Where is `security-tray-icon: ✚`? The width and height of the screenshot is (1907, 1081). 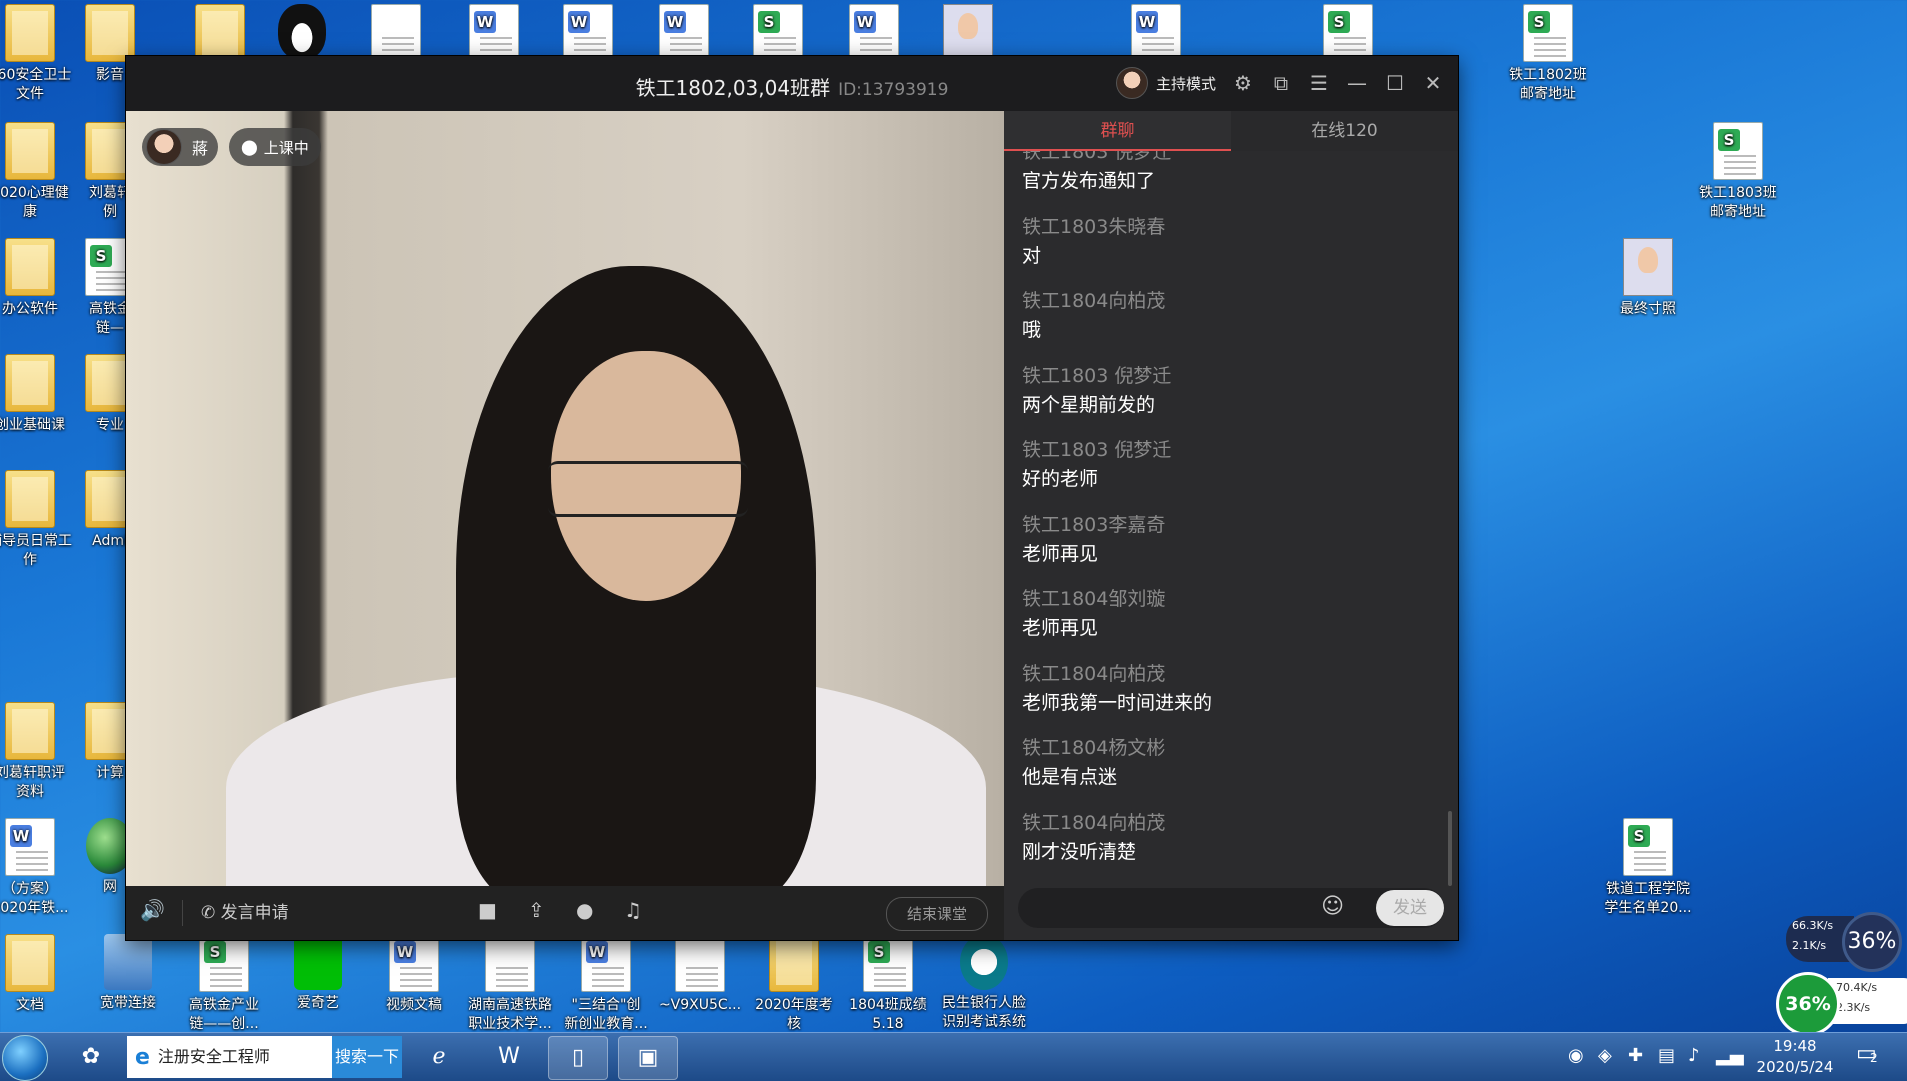
security-tray-icon: ✚ is located at coordinates (1635, 1055).